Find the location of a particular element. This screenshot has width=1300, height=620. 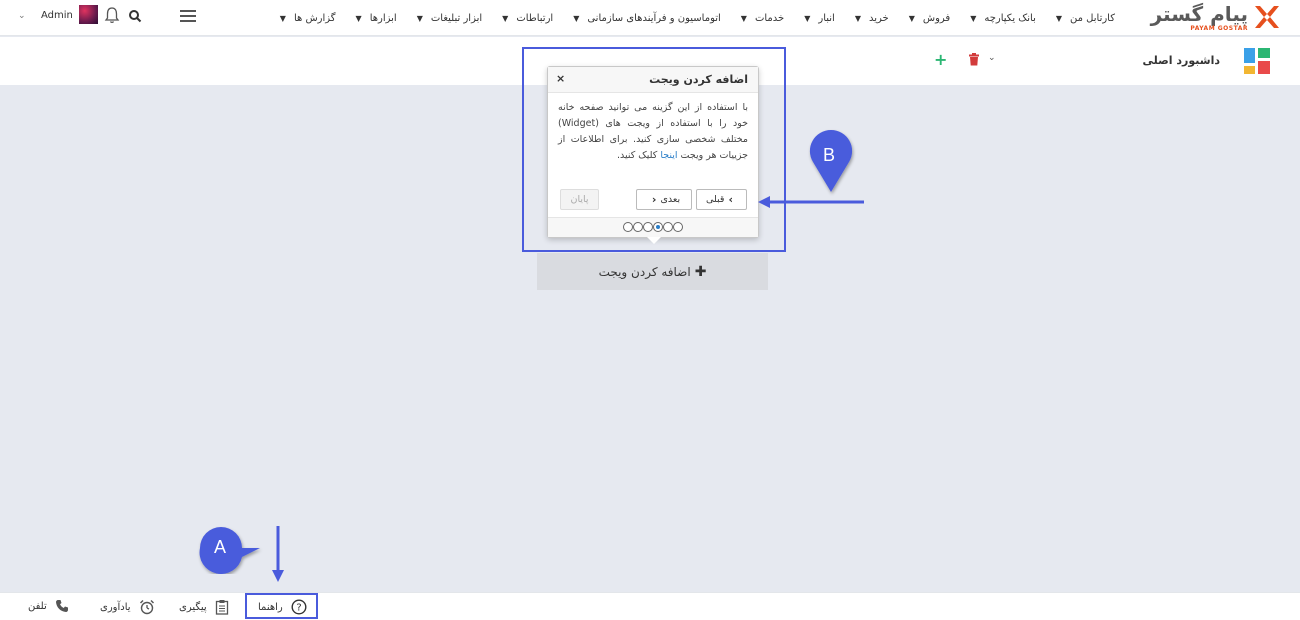

phone-button: تلفن is located at coordinates (48, 606).